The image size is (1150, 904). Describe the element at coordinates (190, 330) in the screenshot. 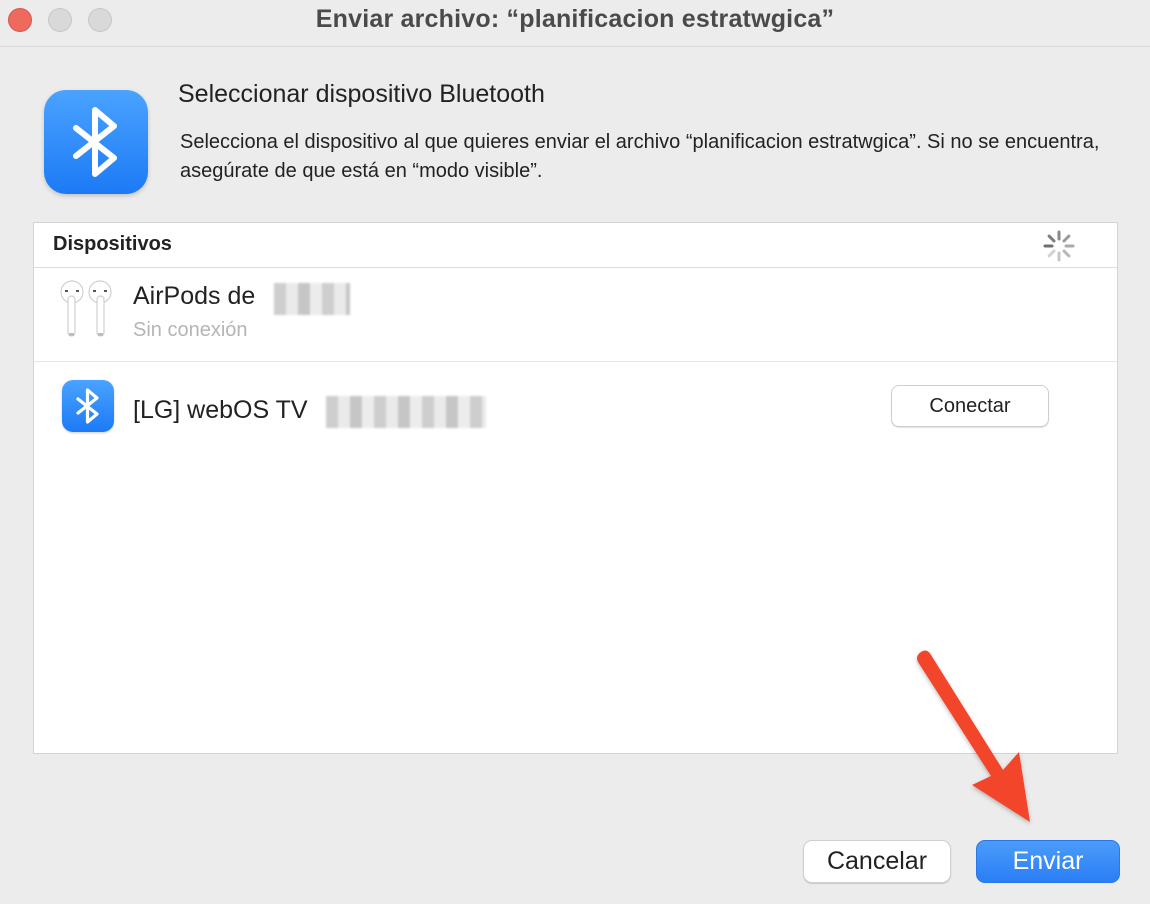

I see `device-status: Sin conexión` at that location.